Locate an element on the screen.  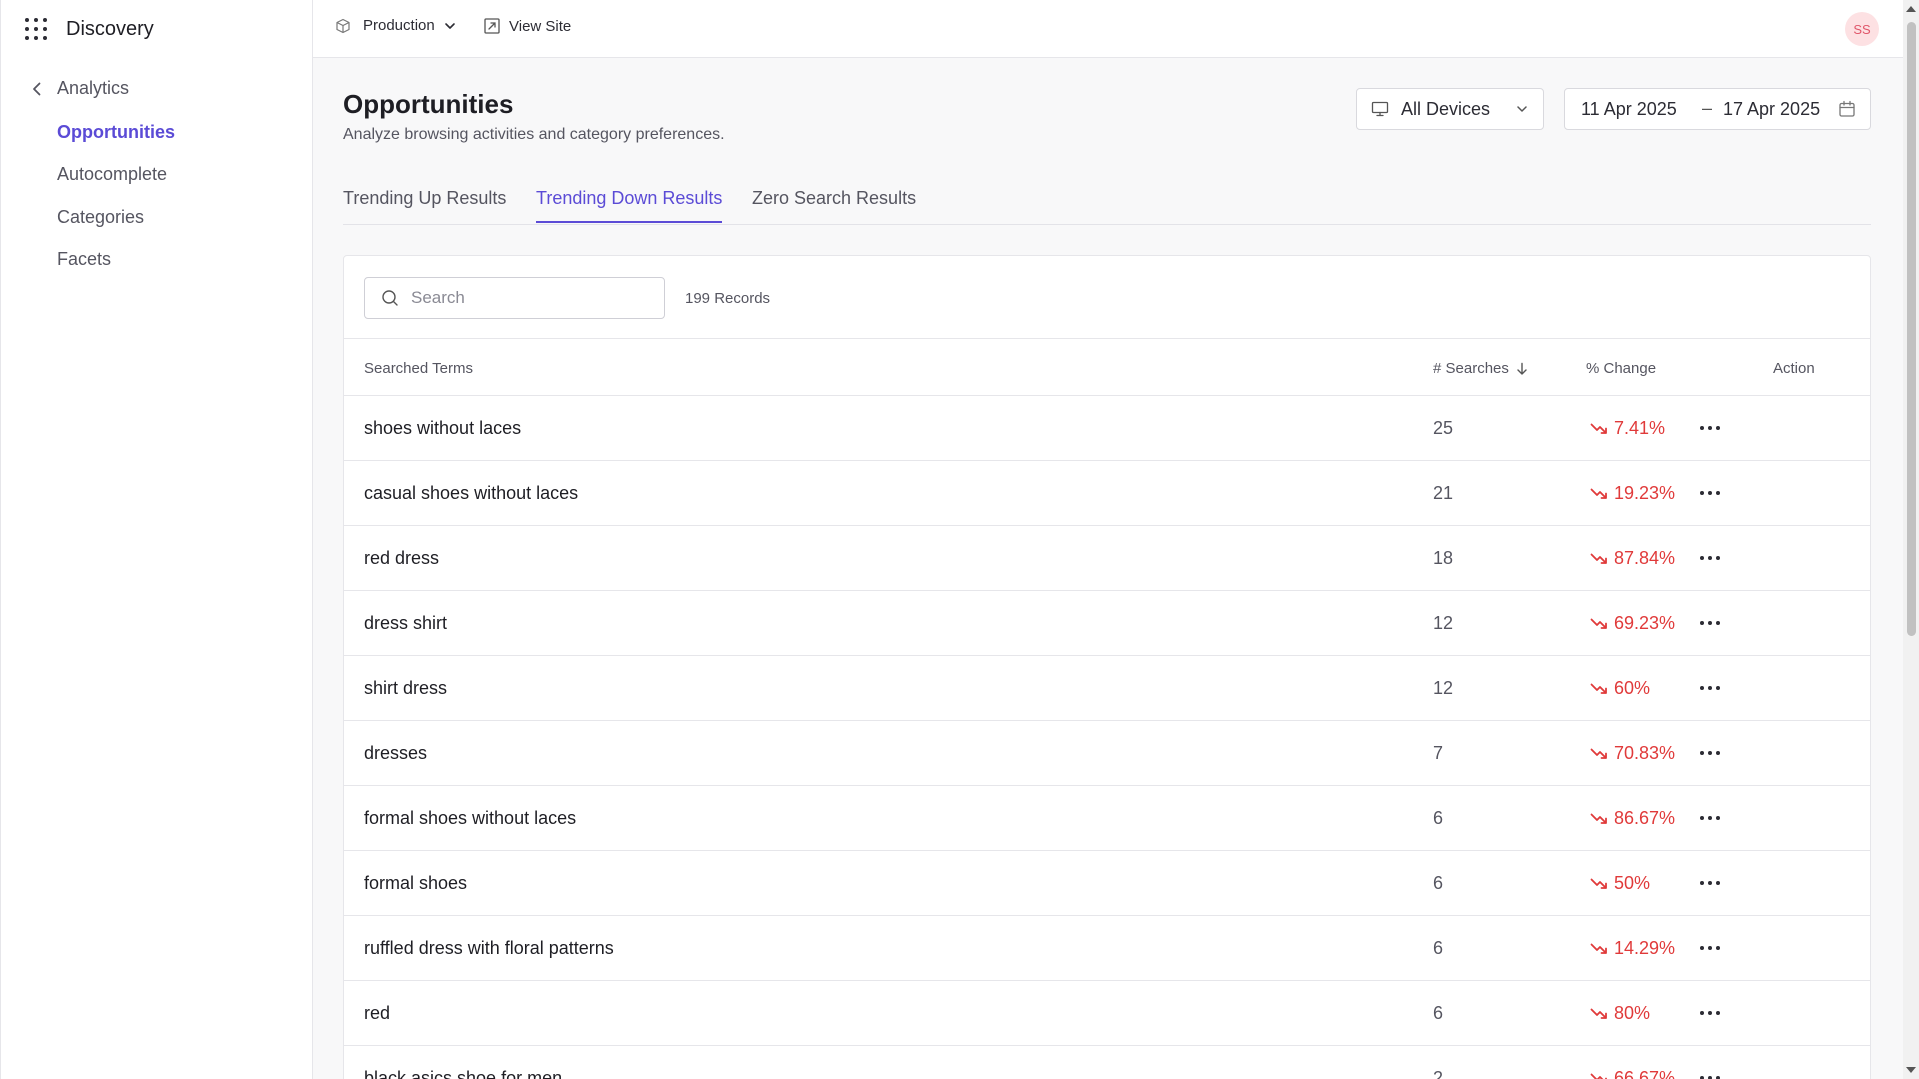
sidebar-item-autocomplete: Autocomplete is located at coordinates (112, 174).